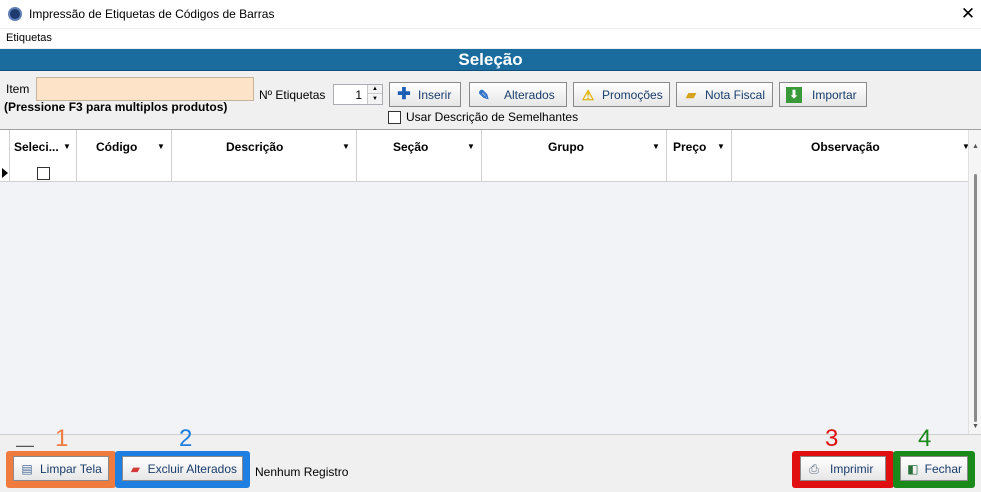  Describe the element at coordinates (484, 94) in the screenshot. I see `pen-icon: ✎` at that location.